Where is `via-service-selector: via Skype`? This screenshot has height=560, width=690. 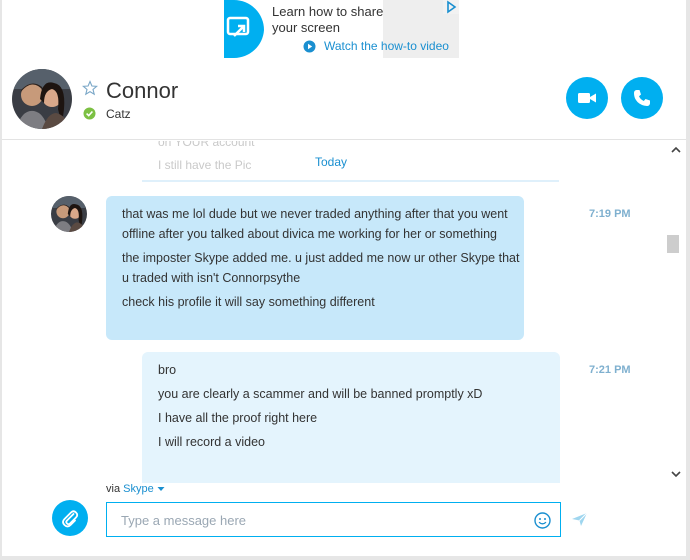
via-service-selector: via Skype is located at coordinates (135, 489).